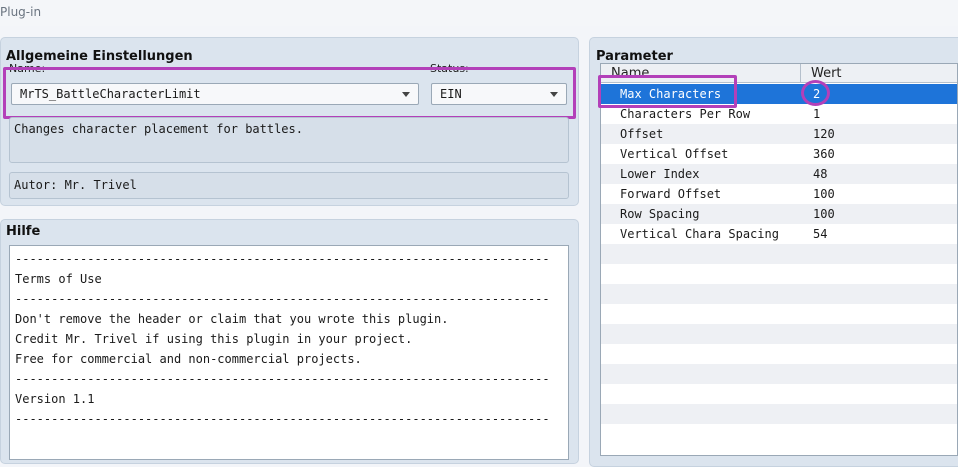 The image size is (958, 467). I want to click on parameter-value: 54, so click(820, 234).